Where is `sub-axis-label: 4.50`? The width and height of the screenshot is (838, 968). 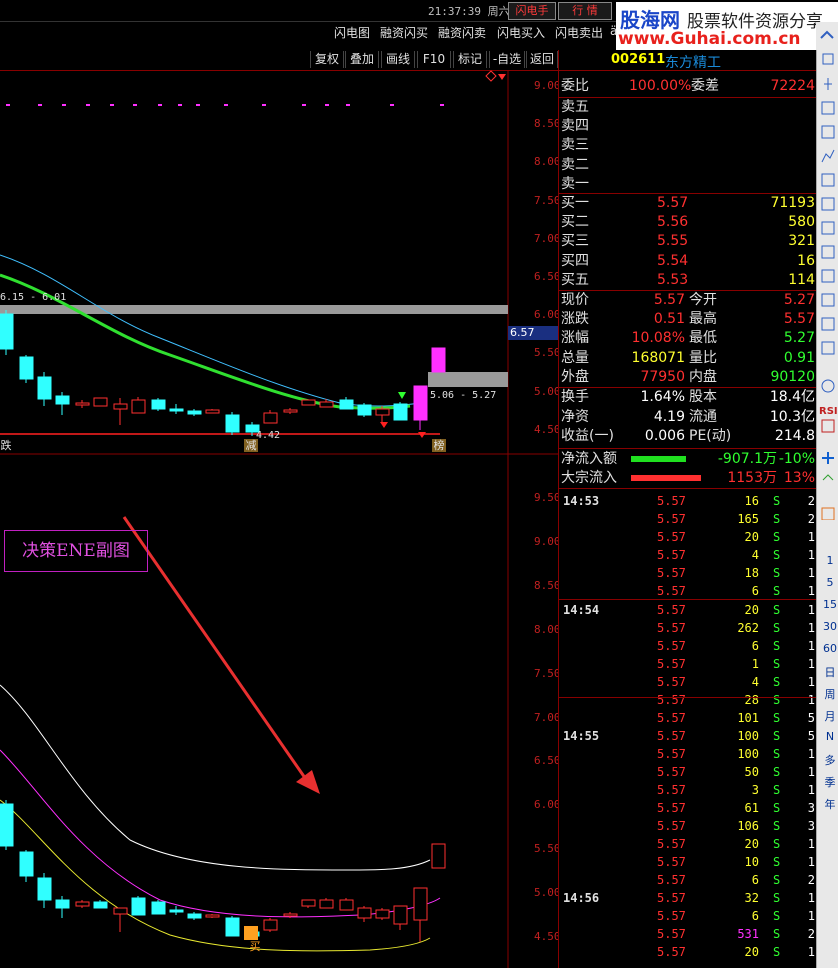 sub-axis-label: 4.50 is located at coordinates (547, 936).